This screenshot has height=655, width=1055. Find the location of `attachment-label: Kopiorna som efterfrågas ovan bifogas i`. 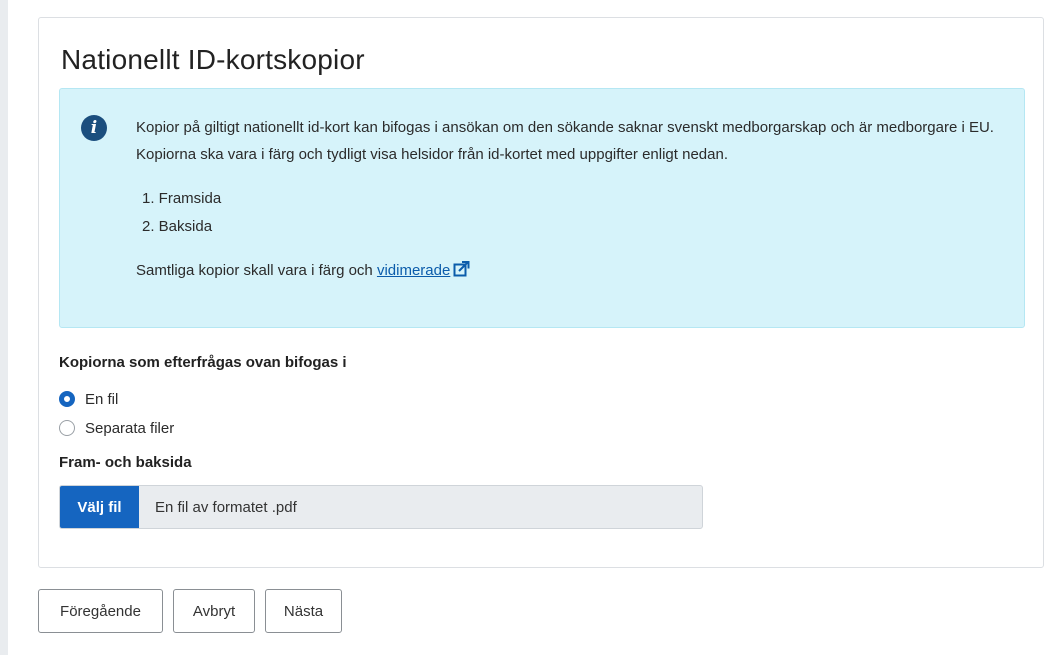

attachment-label: Kopiorna som efterfrågas ovan bifogas i is located at coordinates (203, 362).